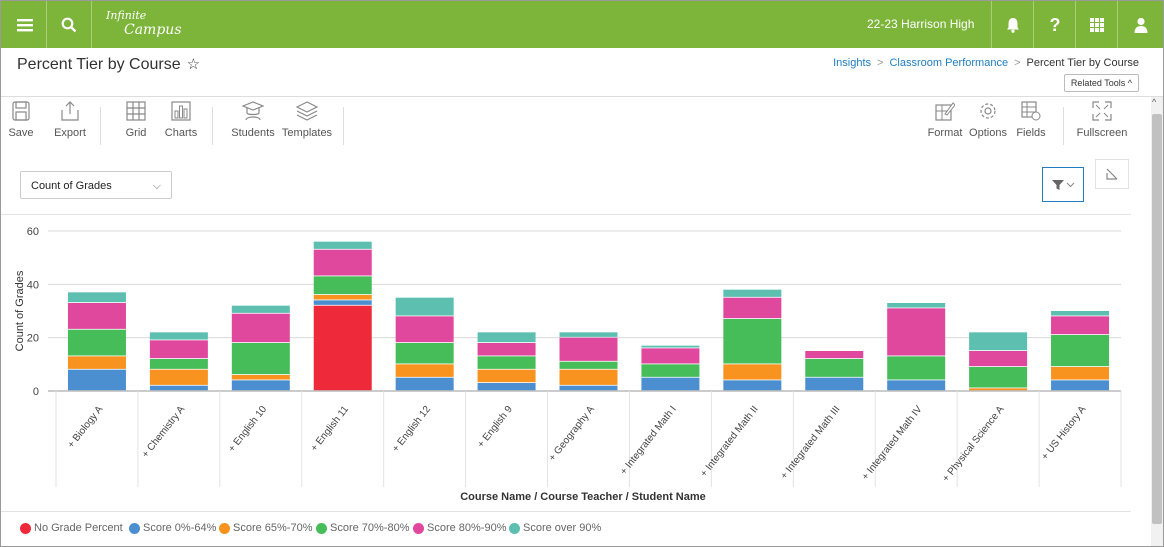 Image resolution: width=1164 pixels, height=547 pixels. What do you see at coordinates (1083, 63) in the screenshot?
I see `breadcrumb-current: Percent Tier by Course` at bounding box center [1083, 63].